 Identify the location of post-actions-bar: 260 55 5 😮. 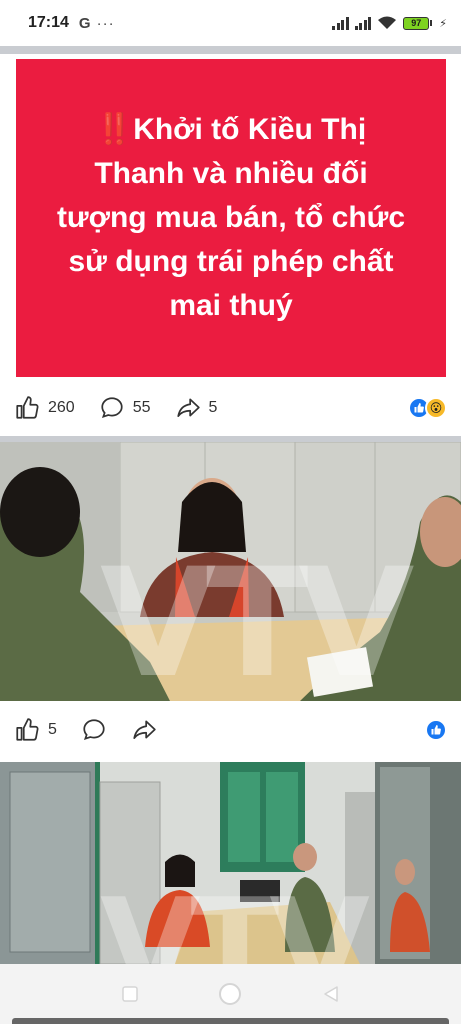
(230, 408).